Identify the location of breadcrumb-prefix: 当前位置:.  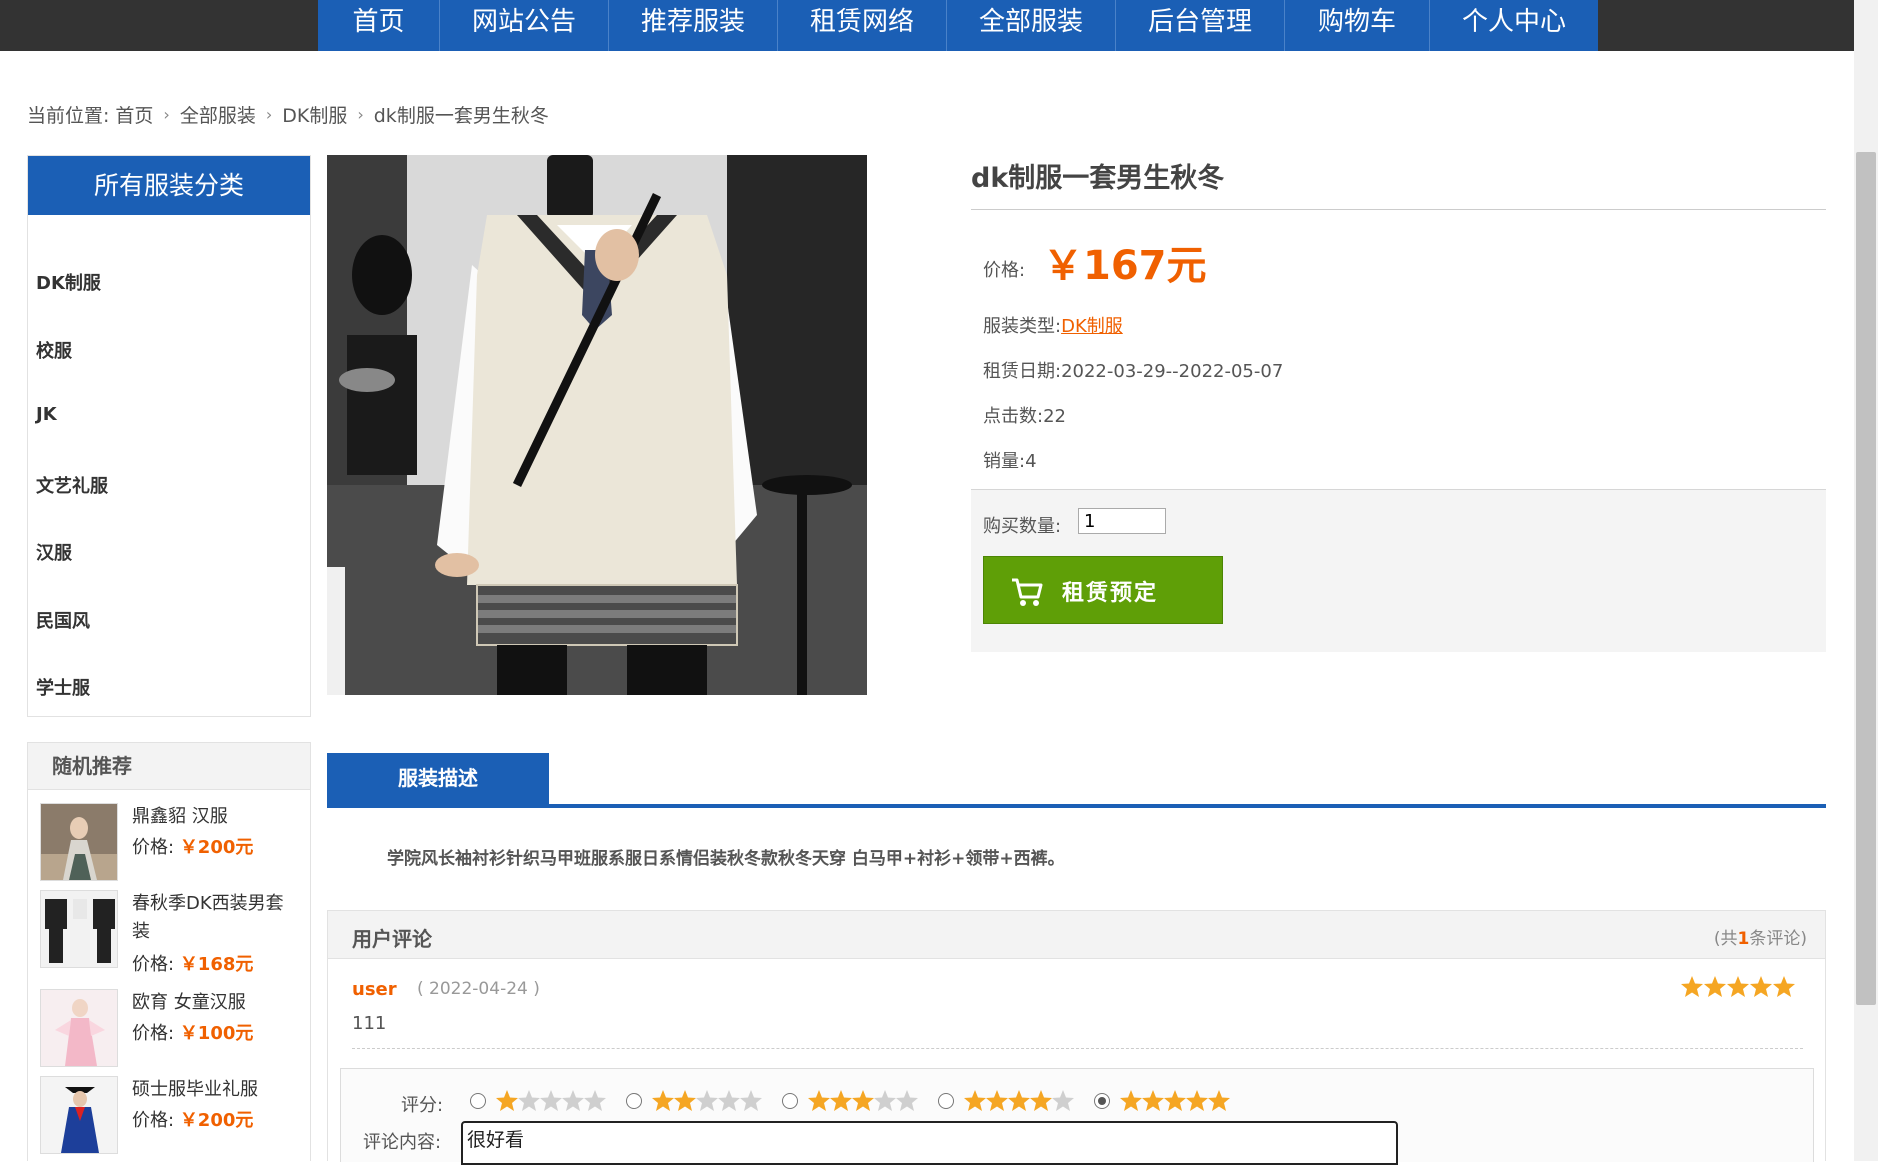
(68, 116).